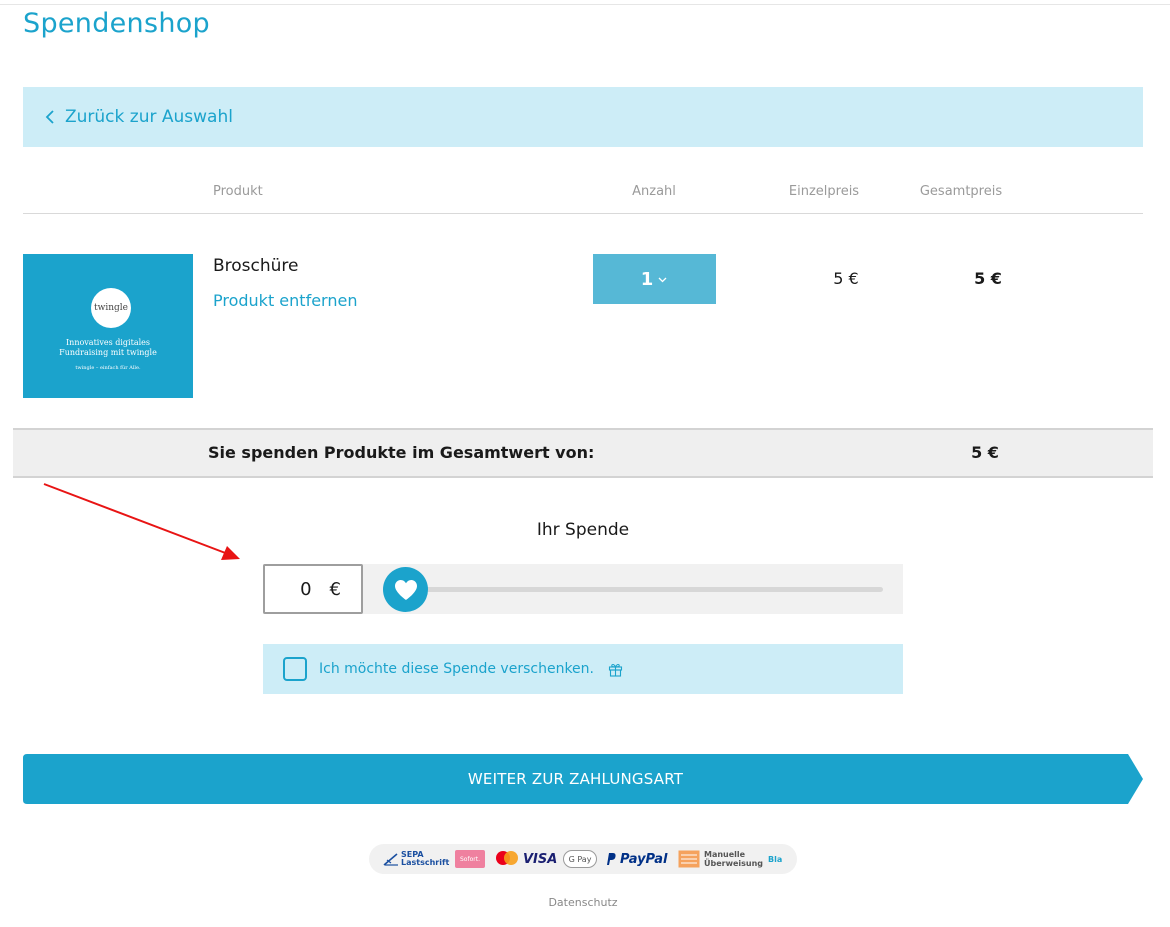 The height and width of the screenshot is (927, 1170). Describe the element at coordinates (961, 191) in the screenshot. I see `column-header-total-price: Gesamtpreis` at that location.